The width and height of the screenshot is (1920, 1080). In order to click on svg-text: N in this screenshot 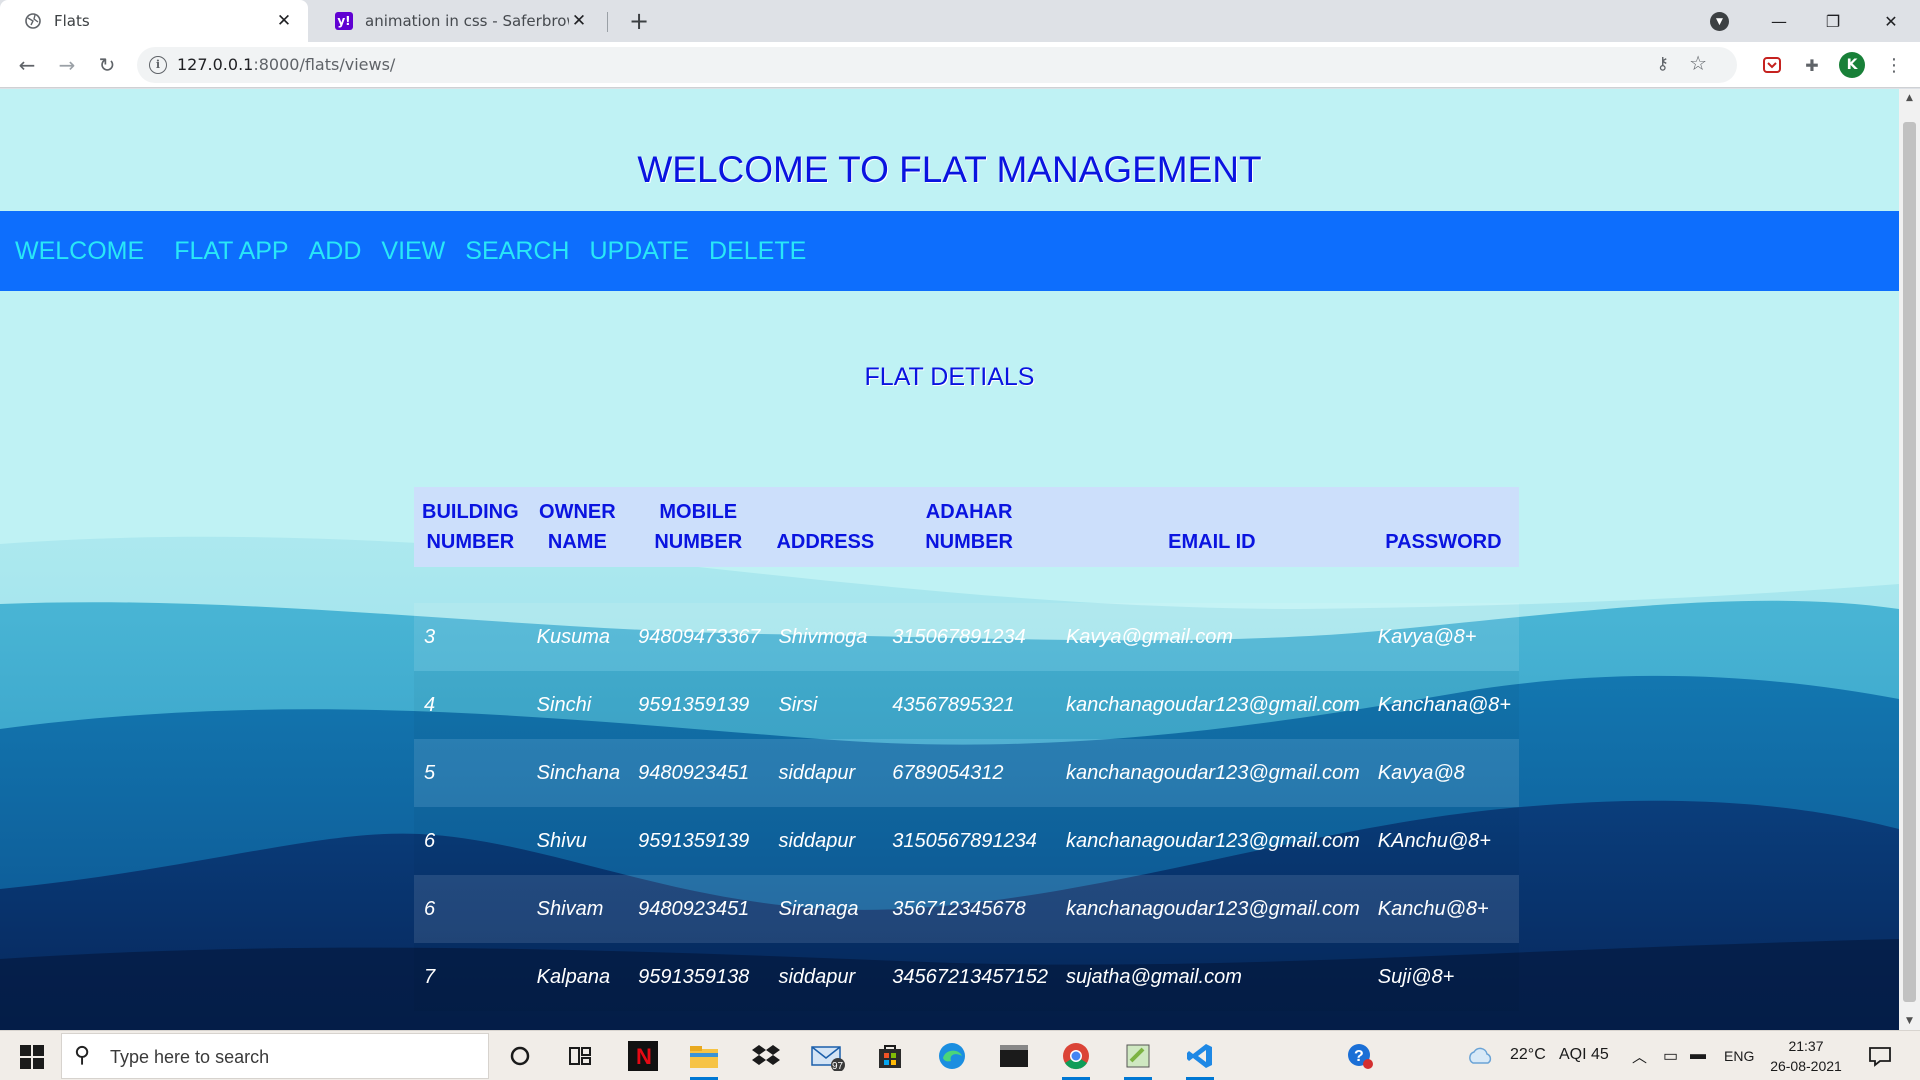, I will do `click(644, 1056)`.